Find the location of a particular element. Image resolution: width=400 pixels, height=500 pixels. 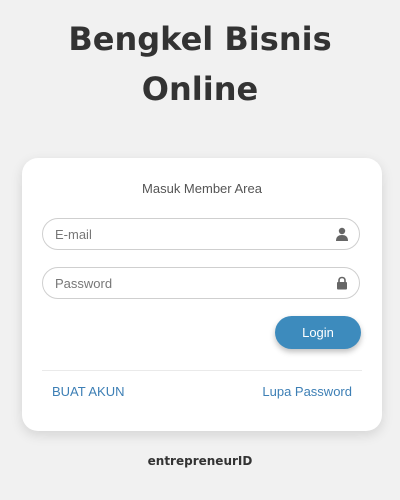

email-input is located at coordinates (190, 234).